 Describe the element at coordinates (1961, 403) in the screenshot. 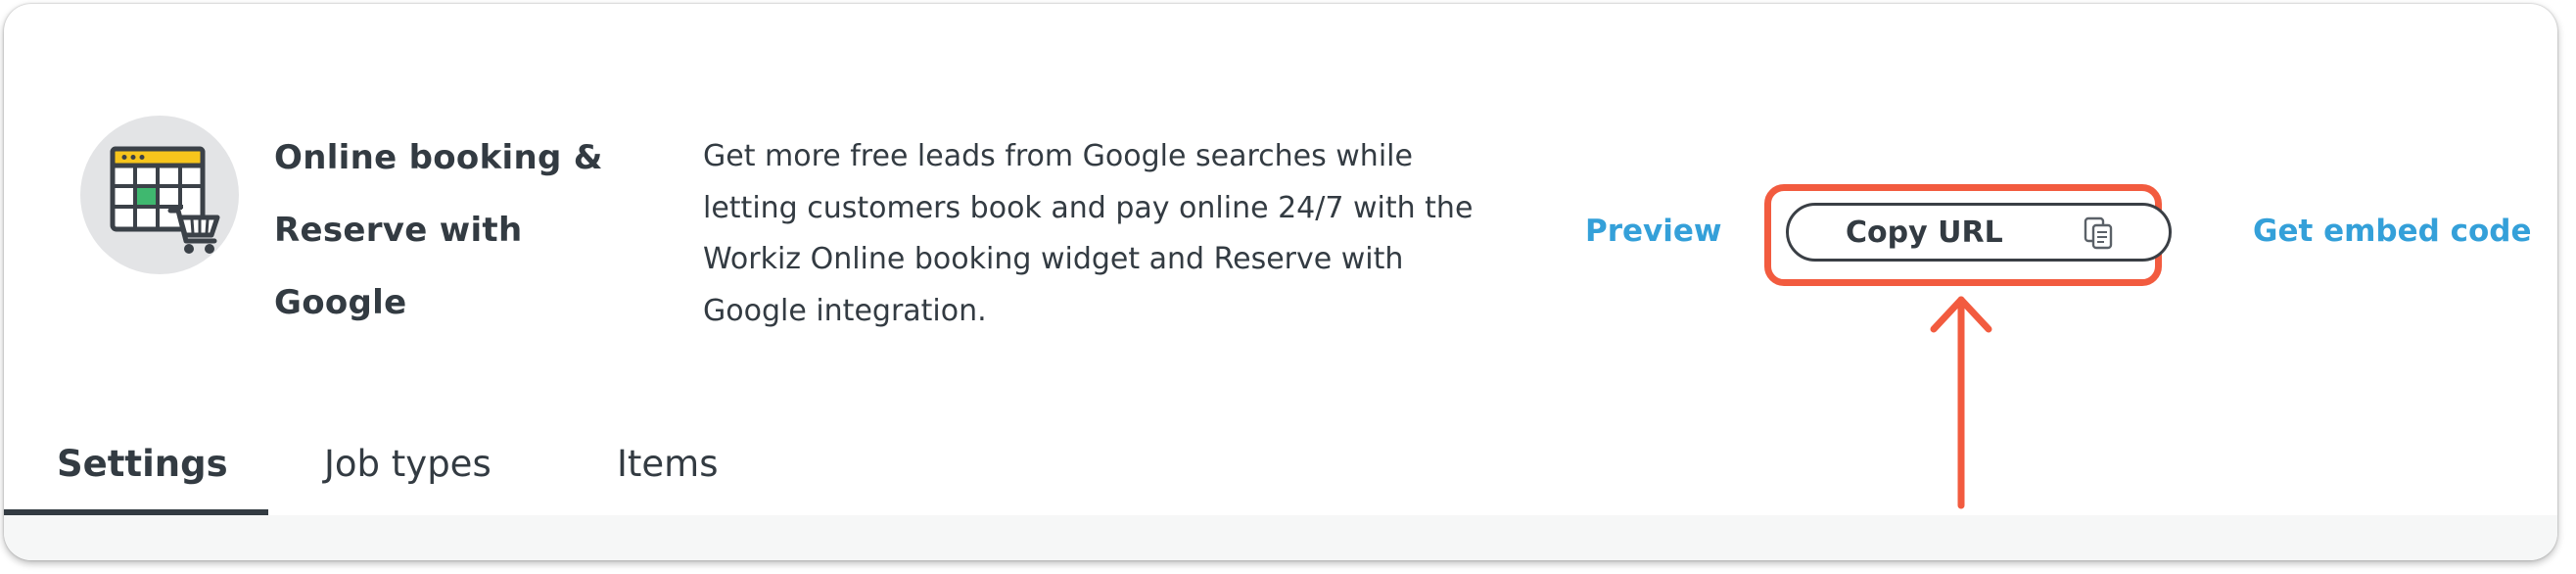

I see `arrow-up-annotation` at that location.